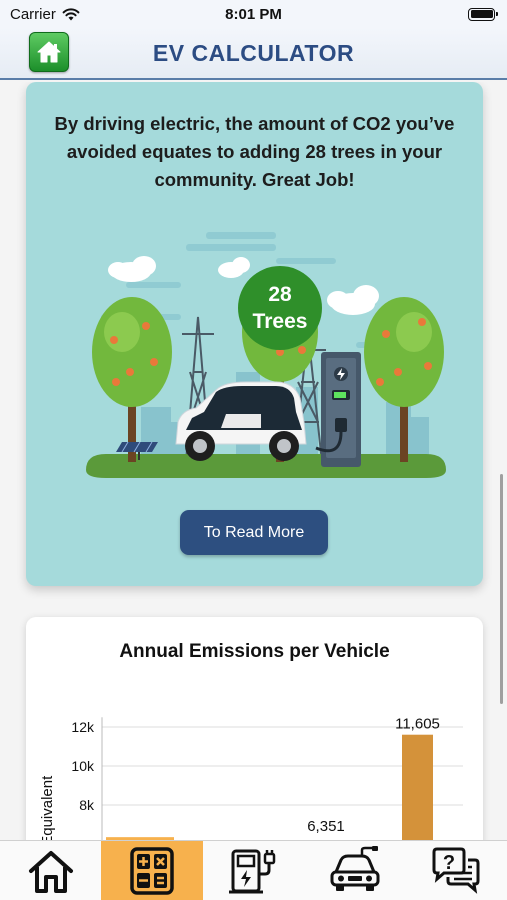 The image size is (507, 900). I want to click on badge-number: 28, so click(280, 294).